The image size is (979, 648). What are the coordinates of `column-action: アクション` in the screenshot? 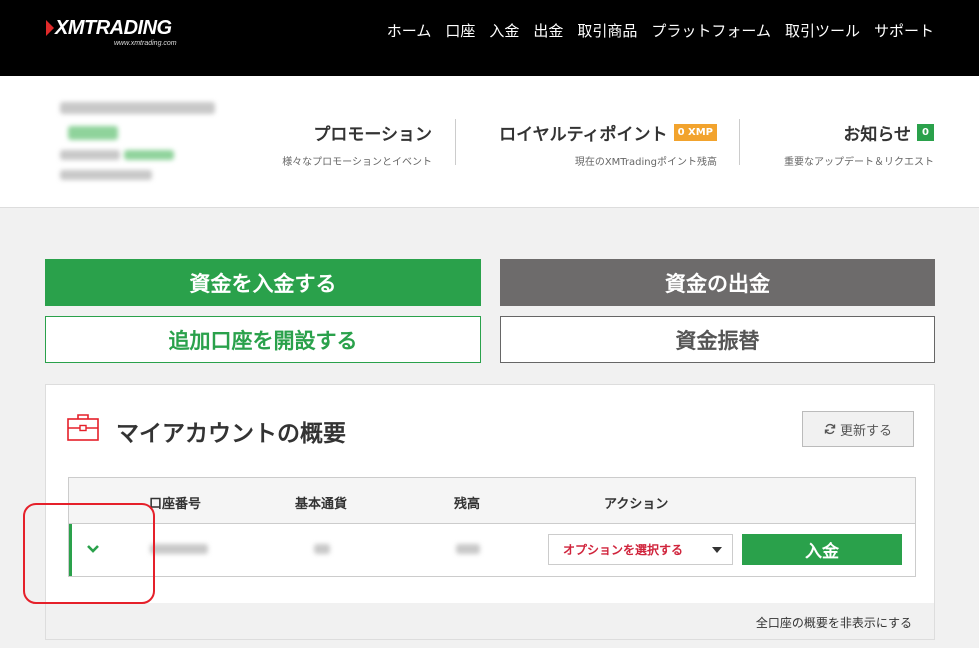 It's located at (636, 504).